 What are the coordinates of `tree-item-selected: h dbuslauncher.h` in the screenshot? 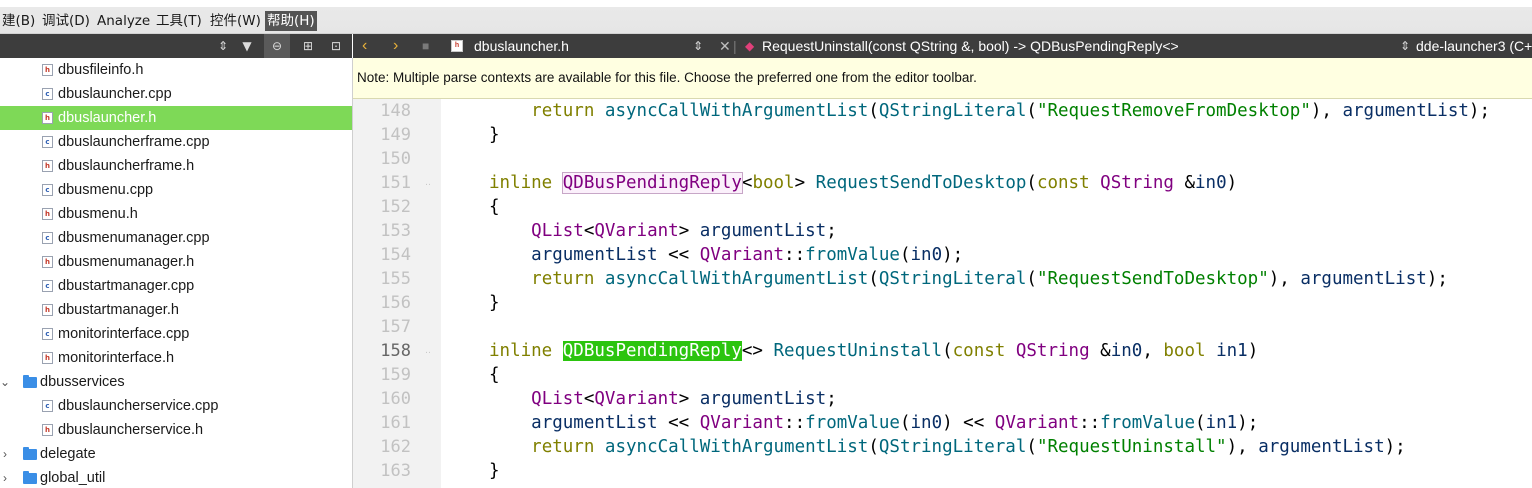 It's located at (176, 118).